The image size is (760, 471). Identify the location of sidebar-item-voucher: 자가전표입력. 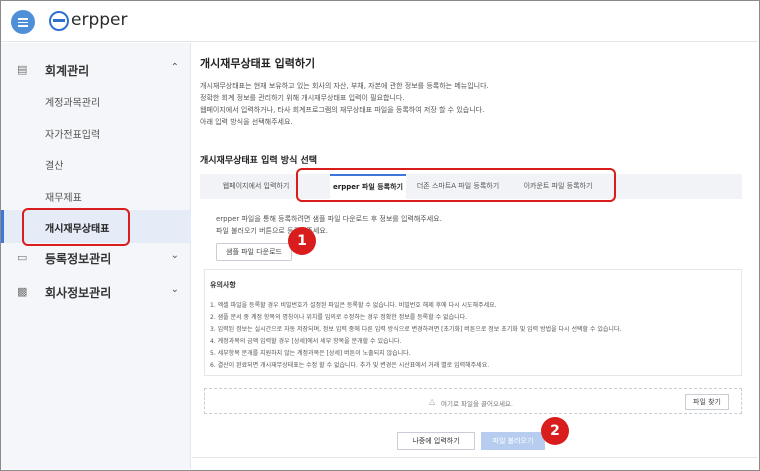
(72, 133).